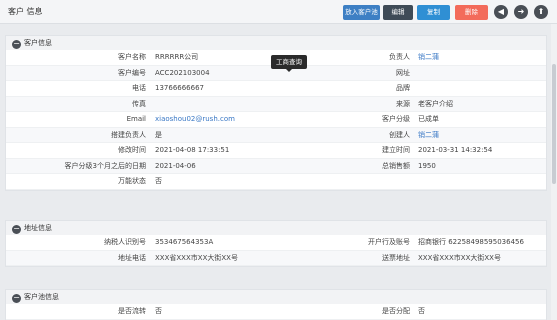  Describe the element at coordinates (139, 103) in the screenshot. I see `field-label: 传真` at that location.